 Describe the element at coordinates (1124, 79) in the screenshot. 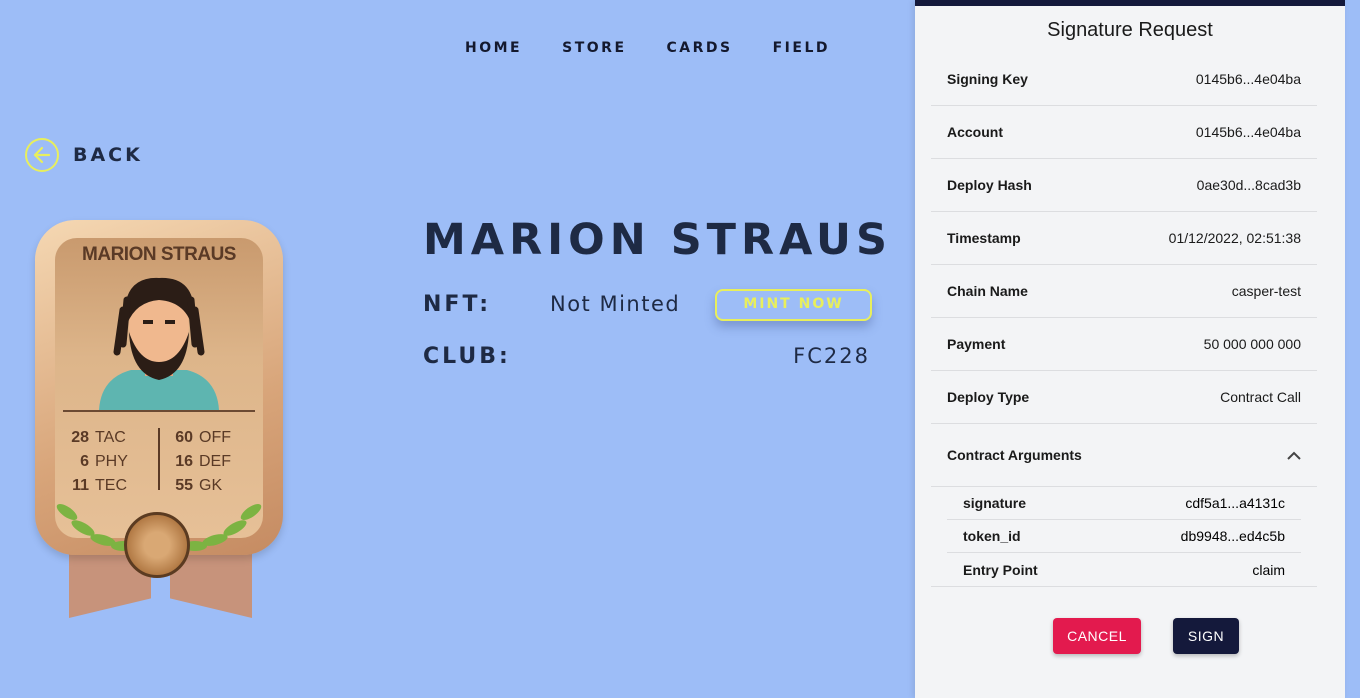

I see `detail-row: Signing Key 0145b6...4e04ba` at that location.